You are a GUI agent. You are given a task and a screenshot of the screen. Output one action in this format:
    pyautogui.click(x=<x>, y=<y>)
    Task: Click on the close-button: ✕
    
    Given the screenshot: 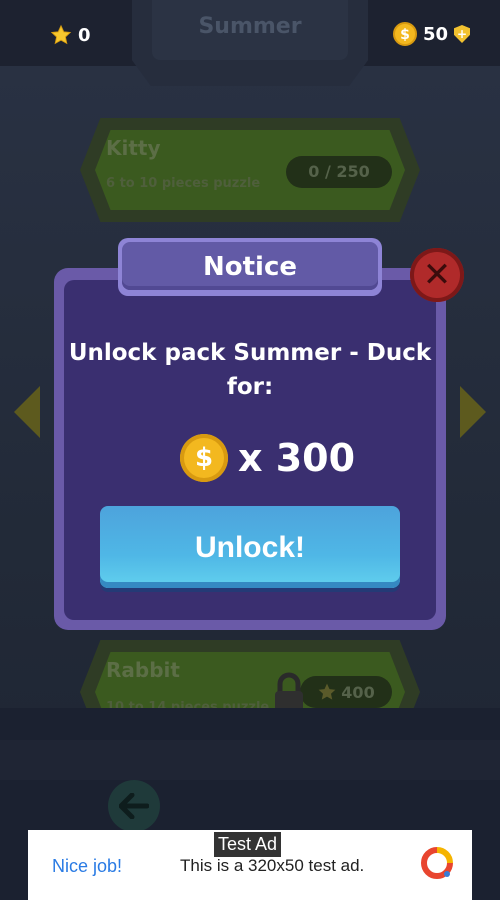 What is the action you would take?
    pyautogui.click(x=437, y=275)
    